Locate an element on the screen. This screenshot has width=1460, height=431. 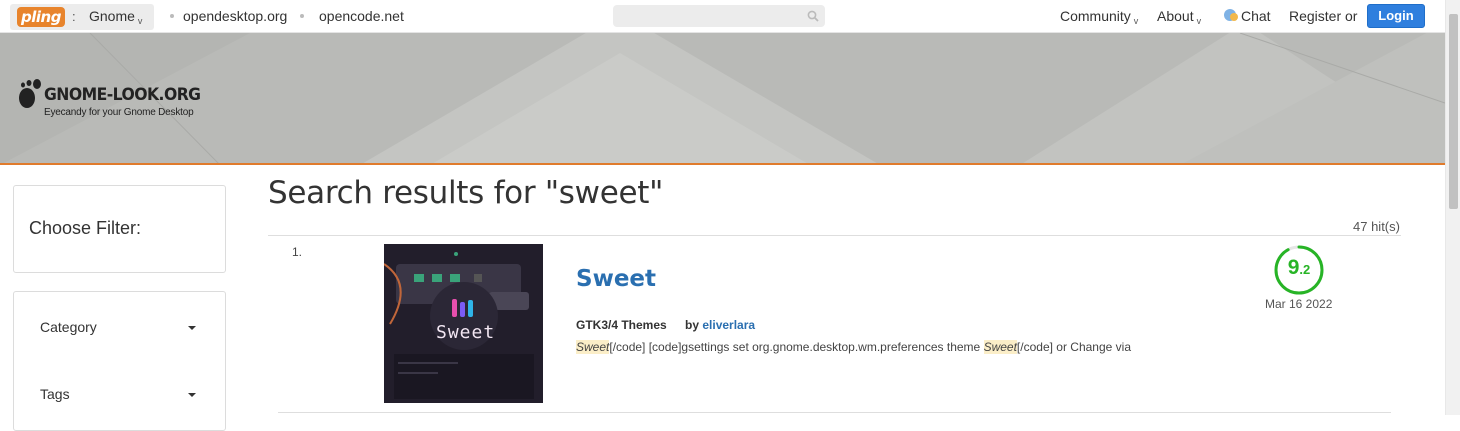
filter-panel: Choose Filter: is located at coordinates (119, 229).